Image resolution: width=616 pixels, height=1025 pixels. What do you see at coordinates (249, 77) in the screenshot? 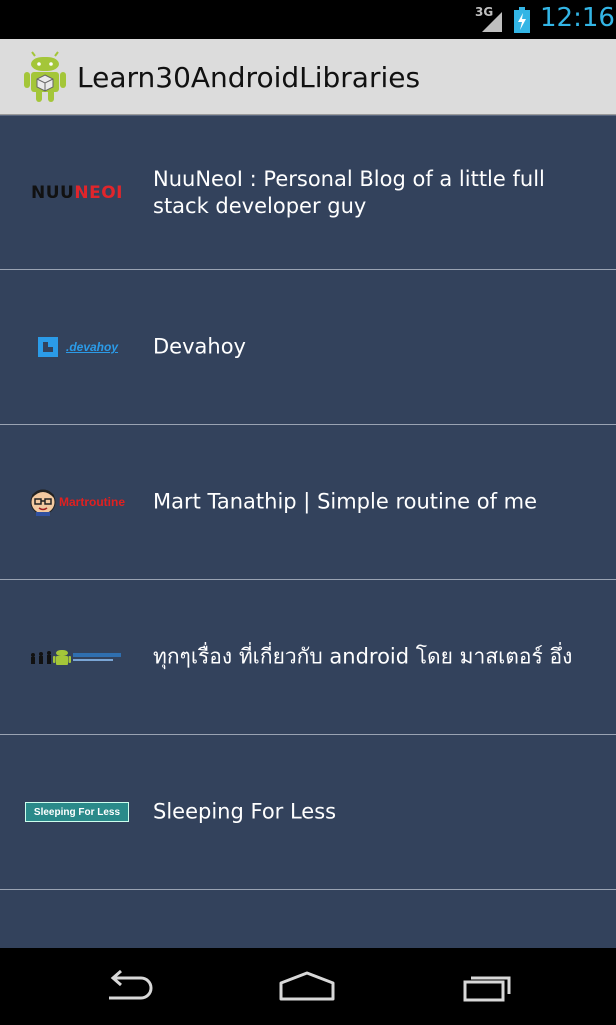
I see `app-title: Learn30AndroidLibraries` at bounding box center [249, 77].